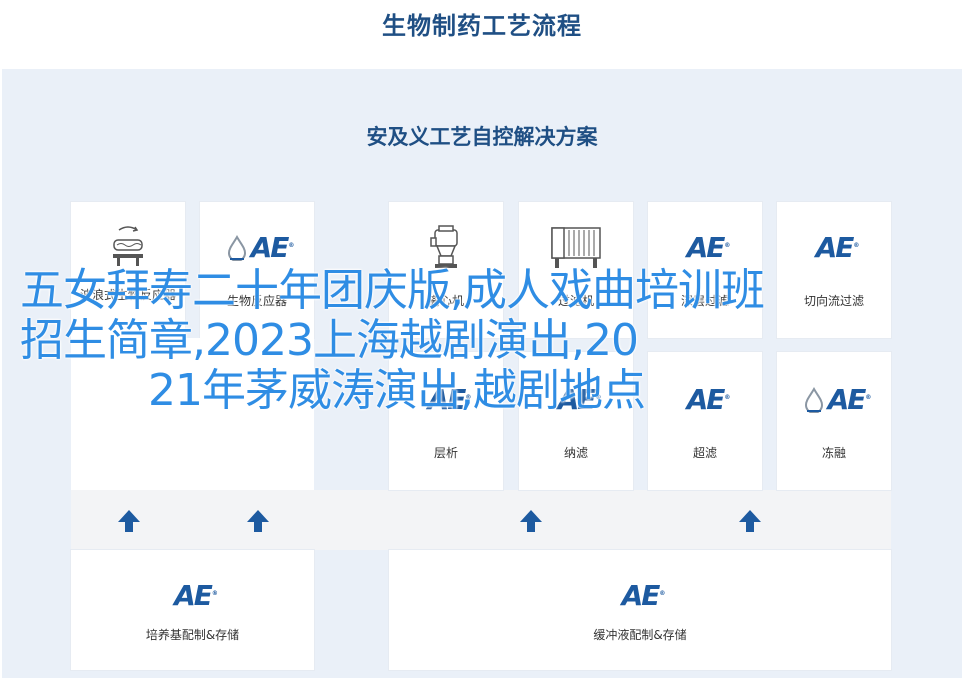 The height and width of the screenshot is (678, 964). What do you see at coordinates (392, 290) in the screenshot?
I see `overlay-line-1: 五女拜寿二十年团庆版,成人戏曲培训班` at bounding box center [392, 290].